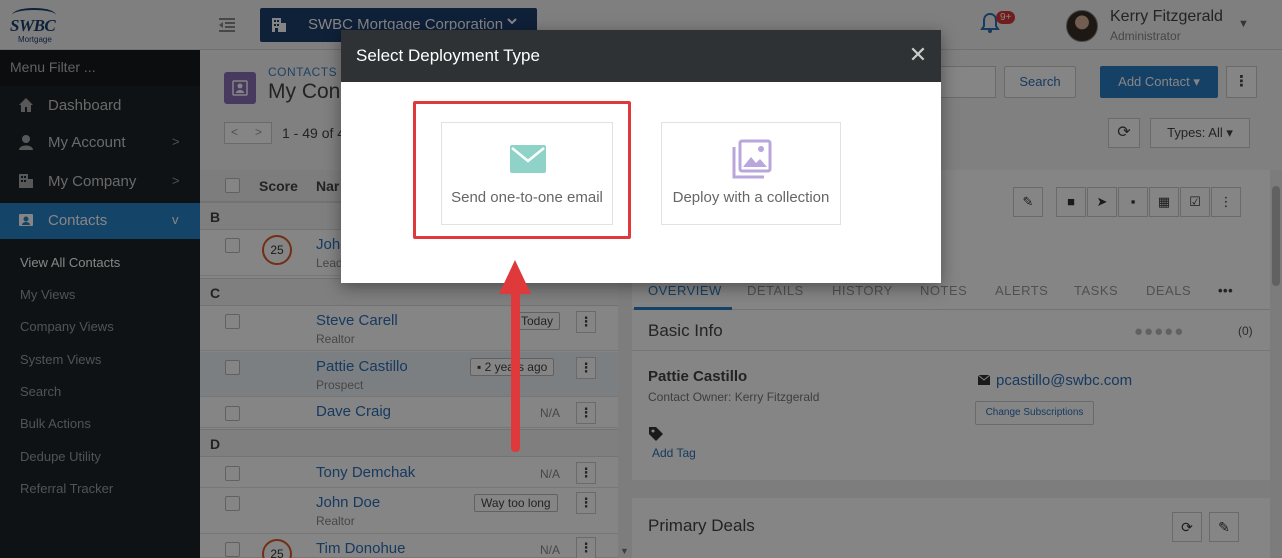  What do you see at coordinates (522, 170) in the screenshot?
I see `annotation-highlight-box` at bounding box center [522, 170].